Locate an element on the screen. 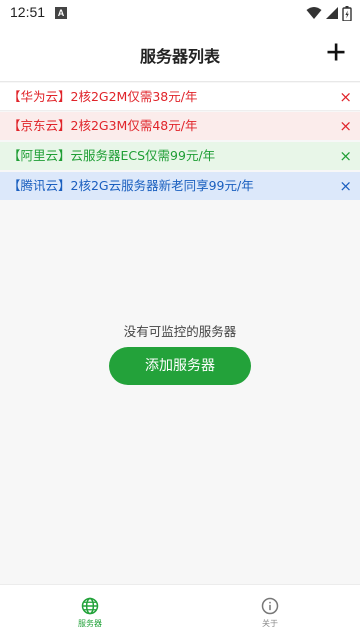 The width and height of the screenshot is (360, 640). bottom-navigation: 服务器 关于 is located at coordinates (180, 612).